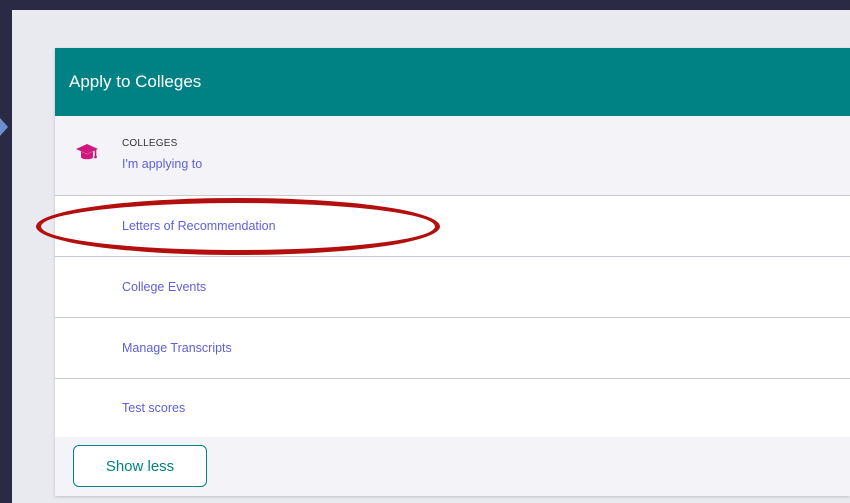 This screenshot has height=503, width=850. Describe the element at coordinates (452, 287) in the screenshot. I see `link-row-college-events: College Events` at that location.